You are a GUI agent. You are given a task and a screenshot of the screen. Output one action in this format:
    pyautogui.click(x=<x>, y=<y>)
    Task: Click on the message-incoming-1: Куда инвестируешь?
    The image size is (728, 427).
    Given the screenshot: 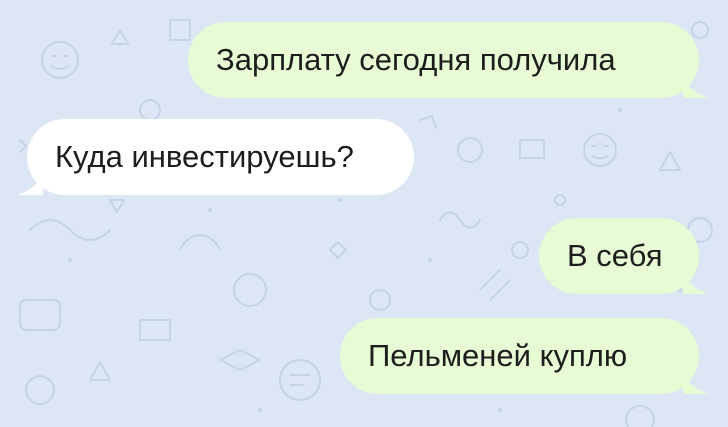 What is the action you would take?
    pyautogui.click(x=215, y=157)
    